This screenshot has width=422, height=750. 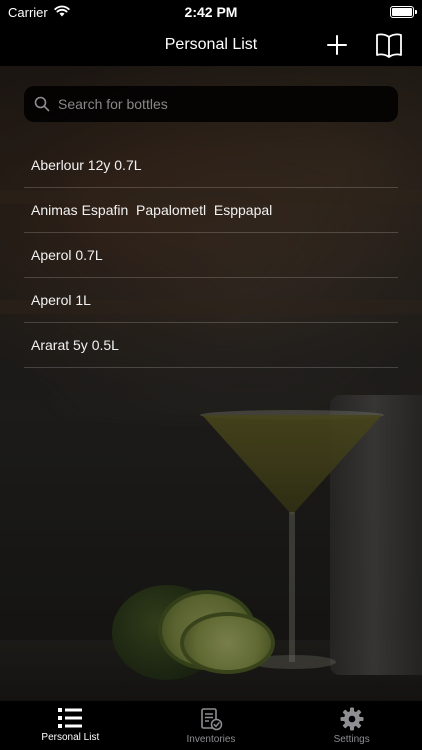 What do you see at coordinates (62, 12) in the screenshot?
I see `wifi-icon` at bounding box center [62, 12].